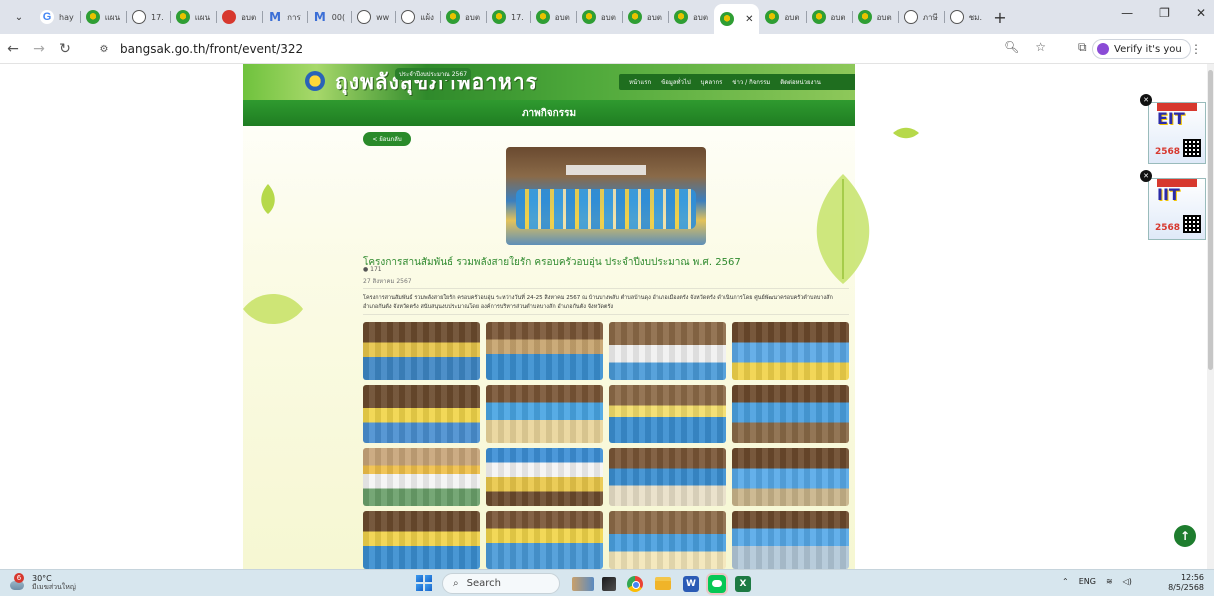 This screenshot has width=1214, height=596. I want to click on ad-headline: EIT, so click(1171, 118).